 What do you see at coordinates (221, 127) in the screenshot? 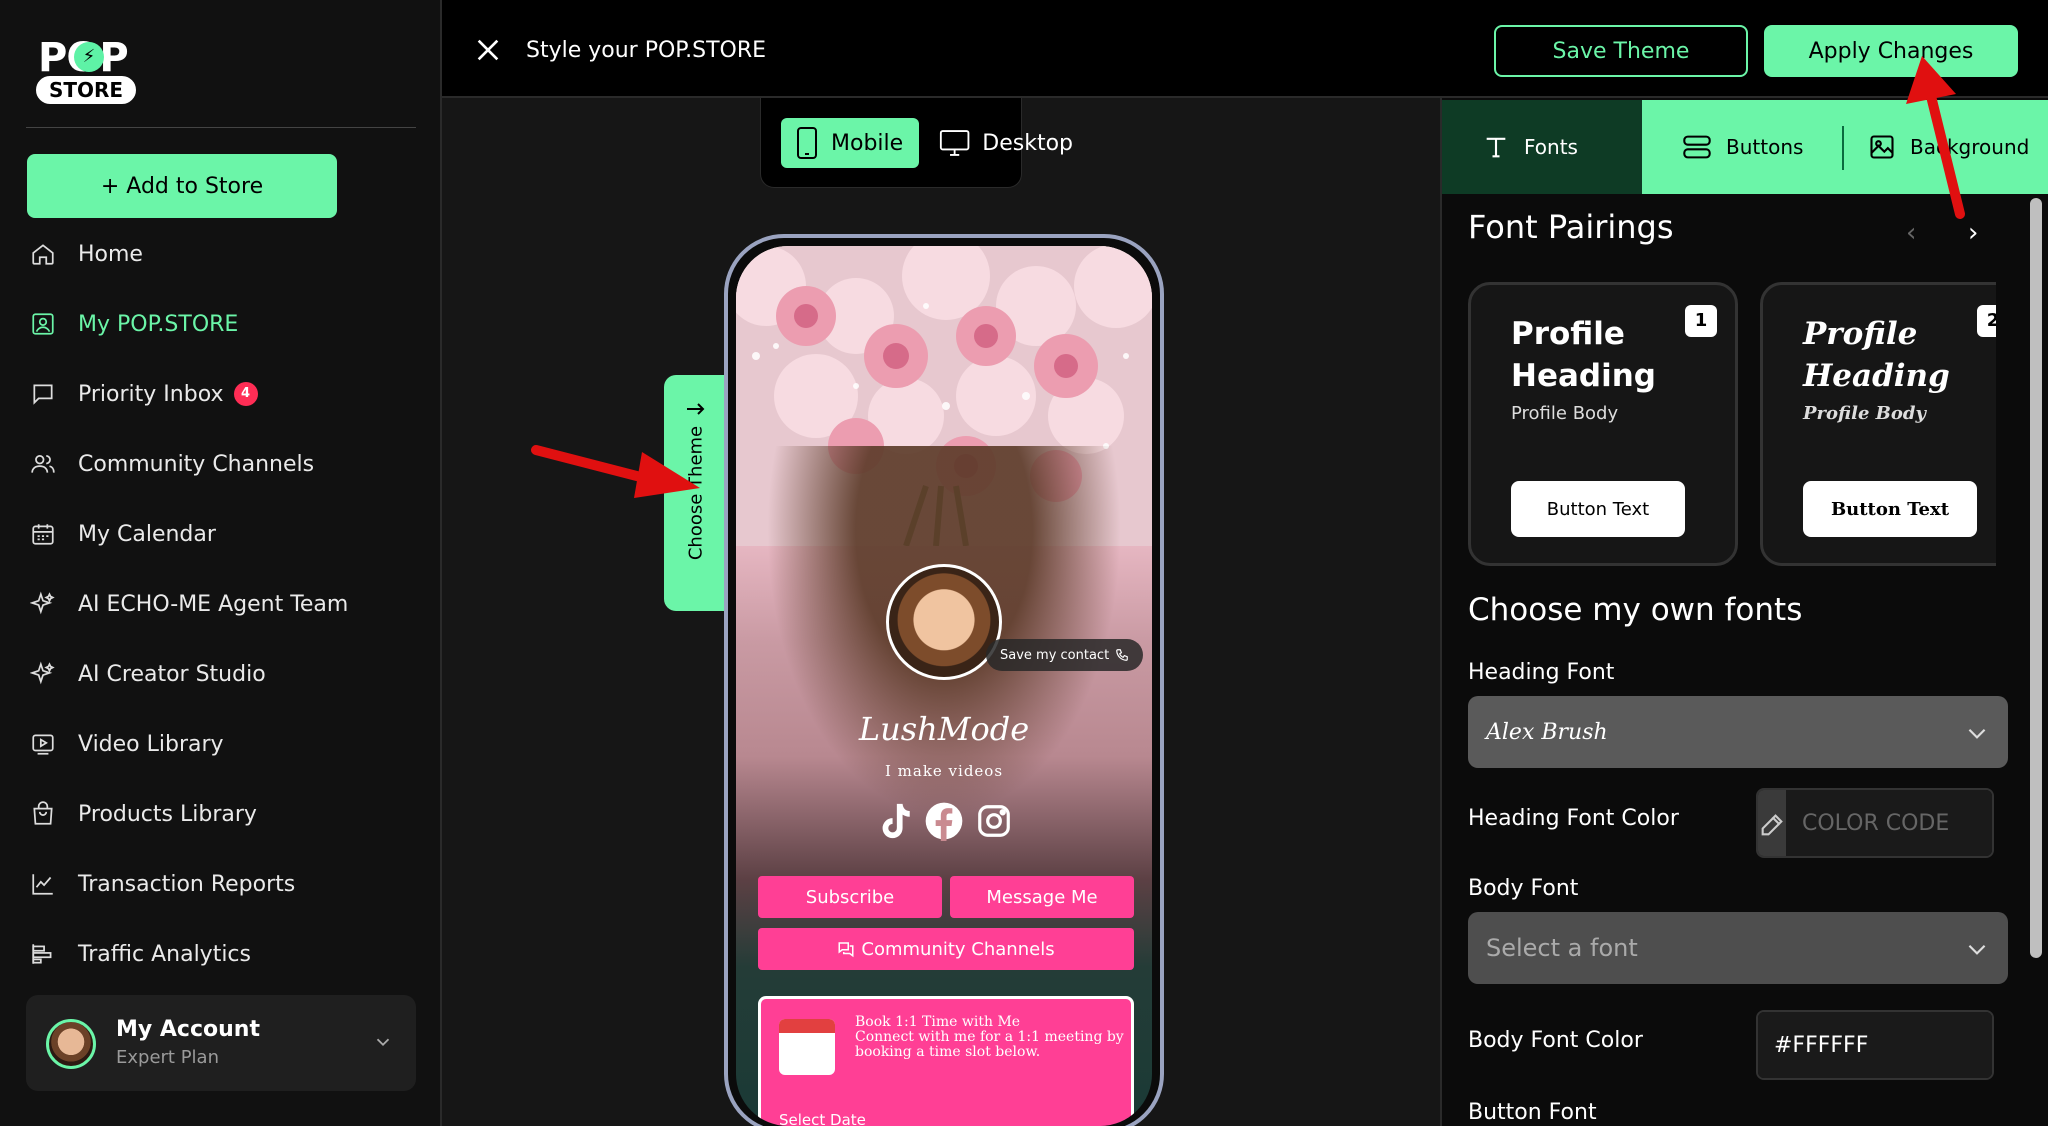
I see `divider` at bounding box center [221, 127].